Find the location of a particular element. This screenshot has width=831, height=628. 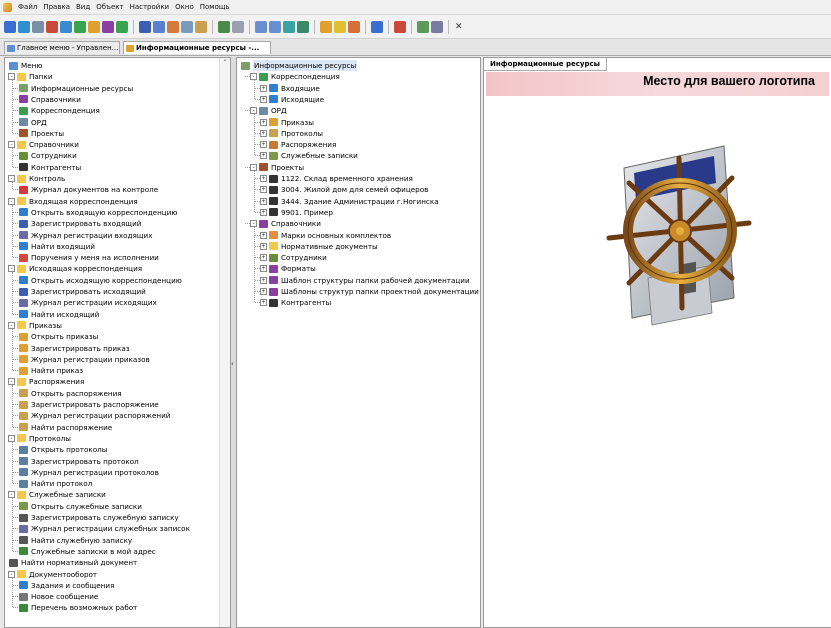

menu-tree-item: Новое сообщение is located at coordinates (117, 596).